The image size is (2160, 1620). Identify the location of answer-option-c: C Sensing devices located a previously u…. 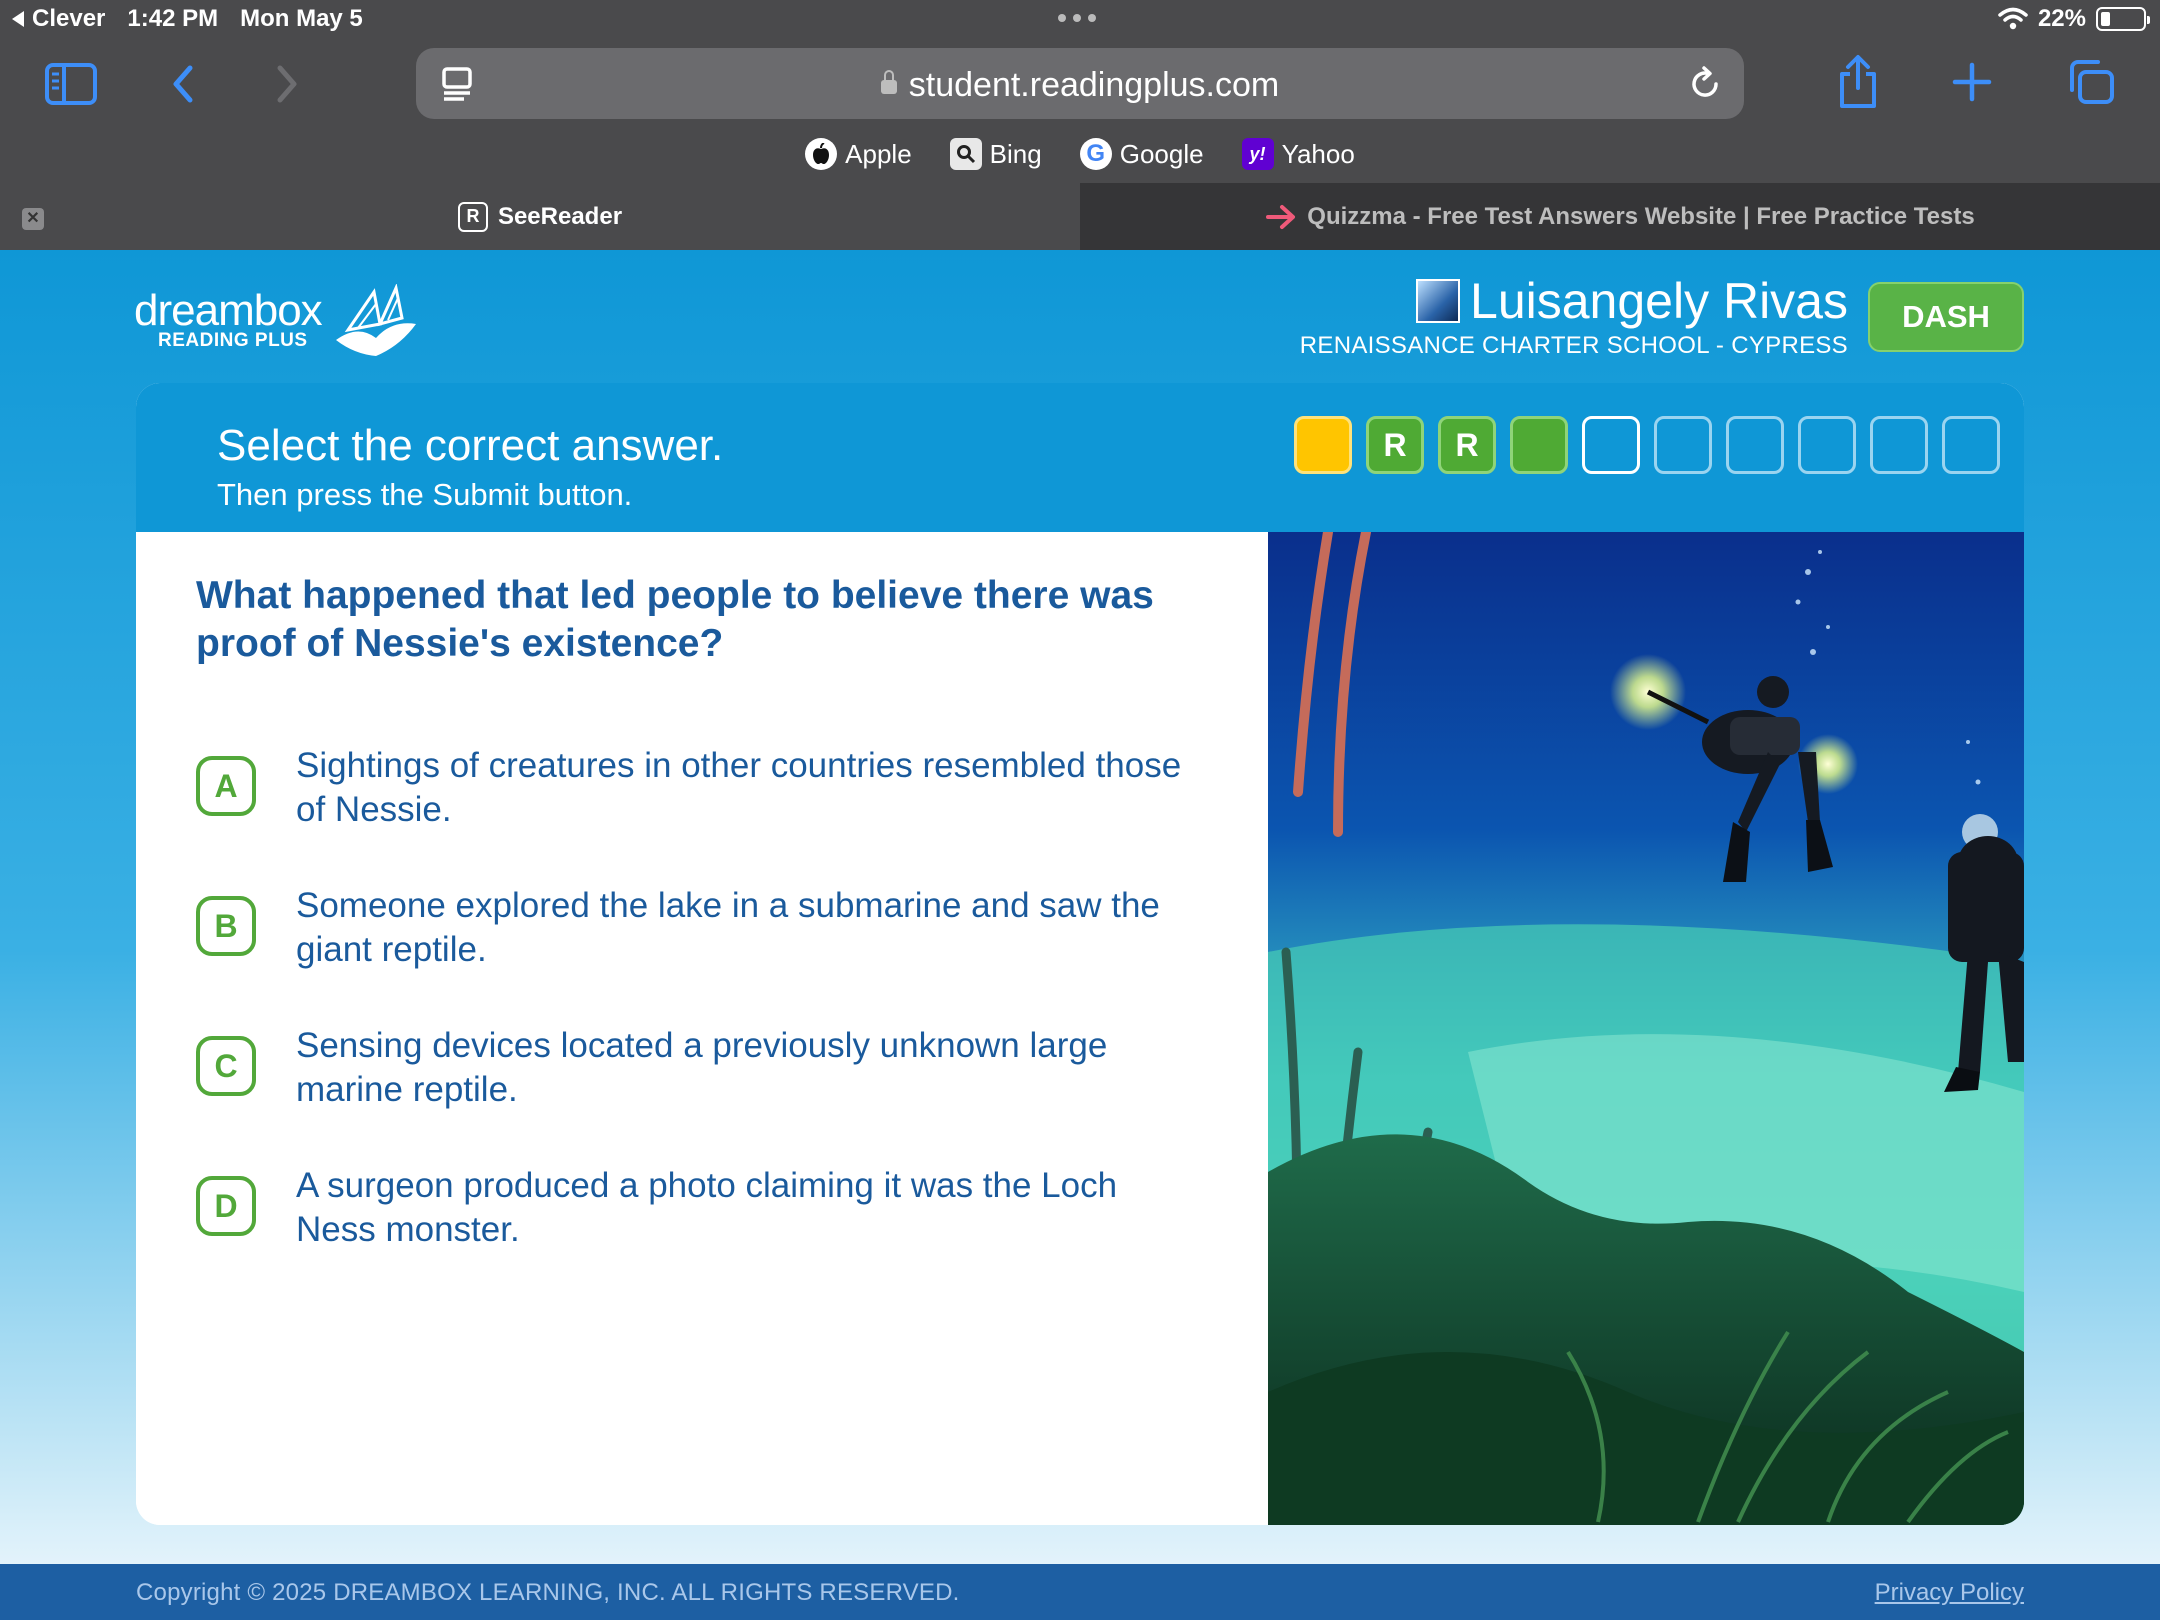
(701, 1068).